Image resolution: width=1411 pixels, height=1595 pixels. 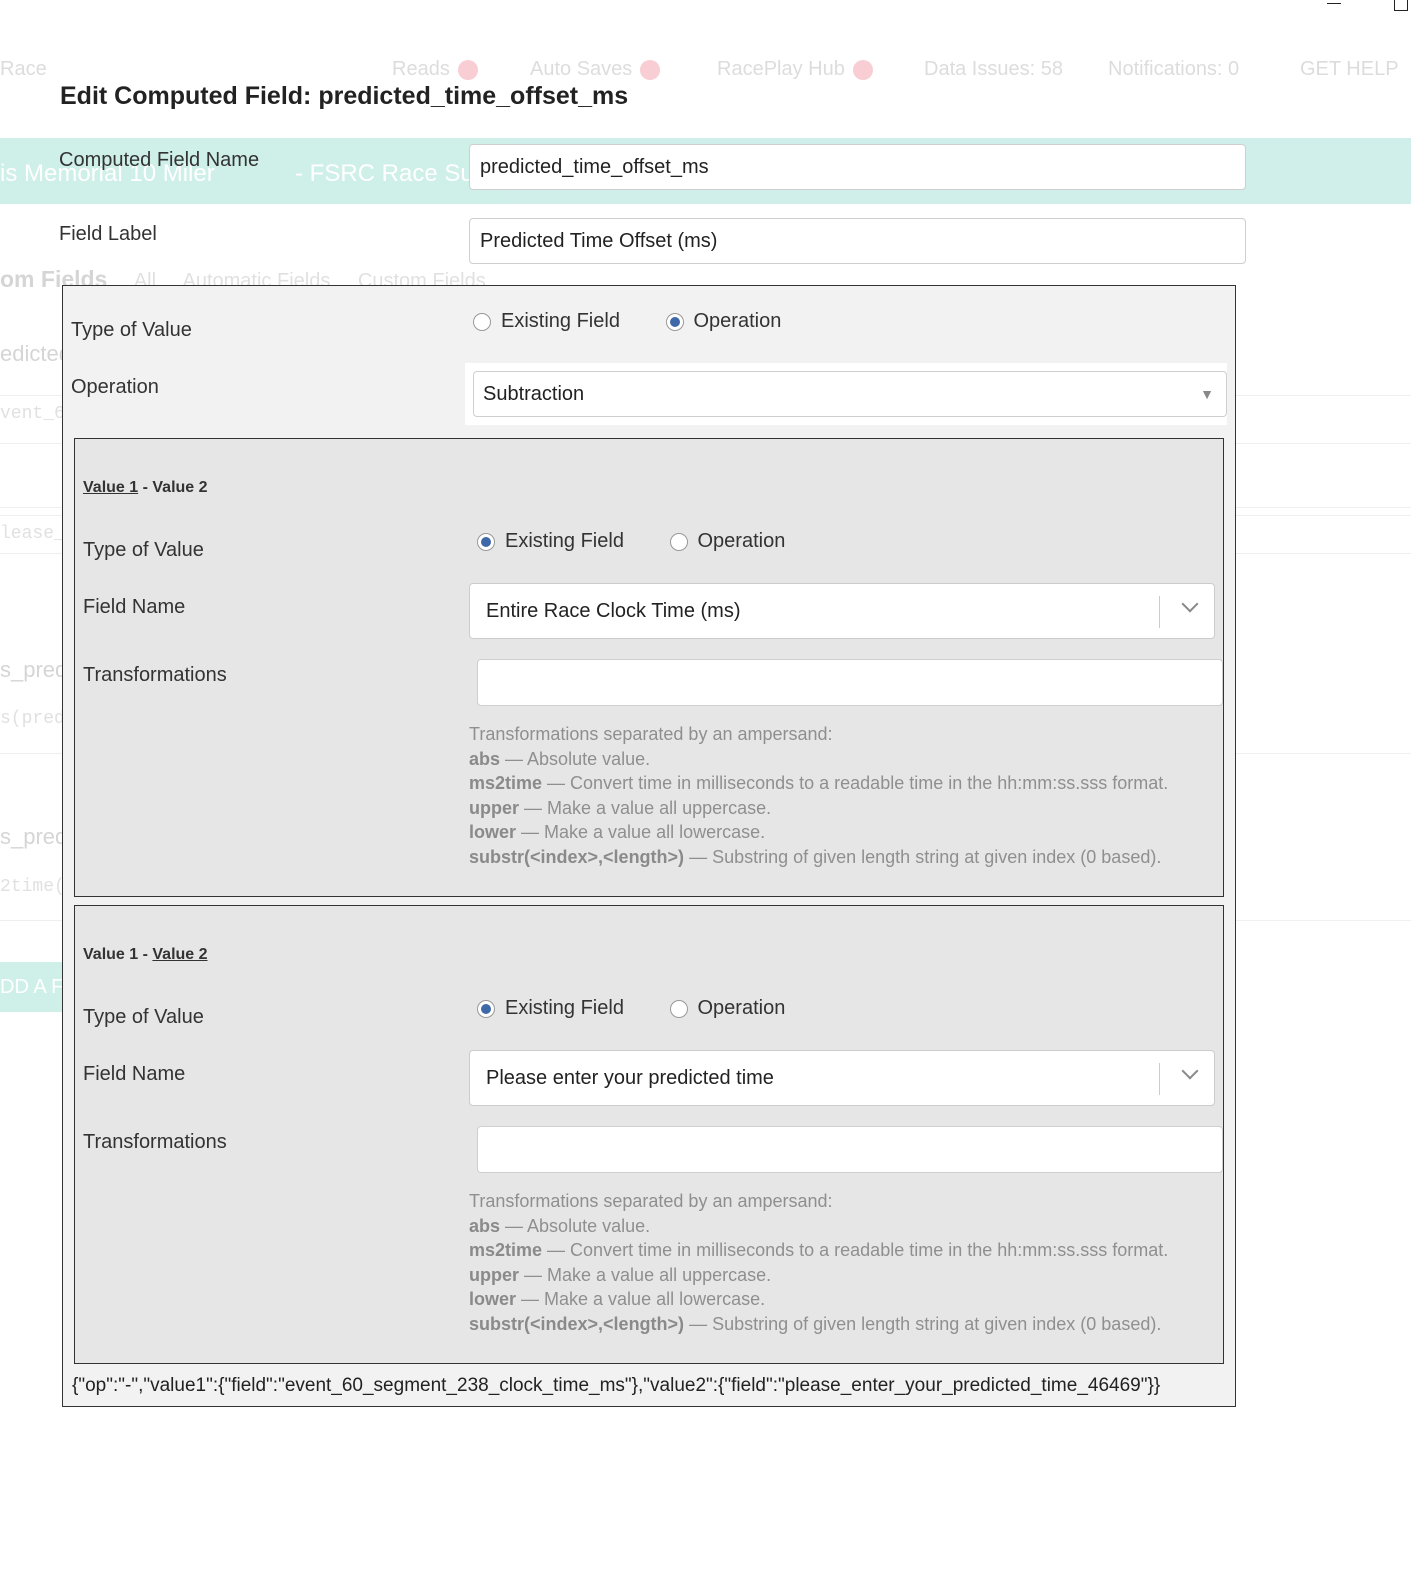 I want to click on operation-select-wrapper: Subtraction ▼, so click(x=846, y=394).